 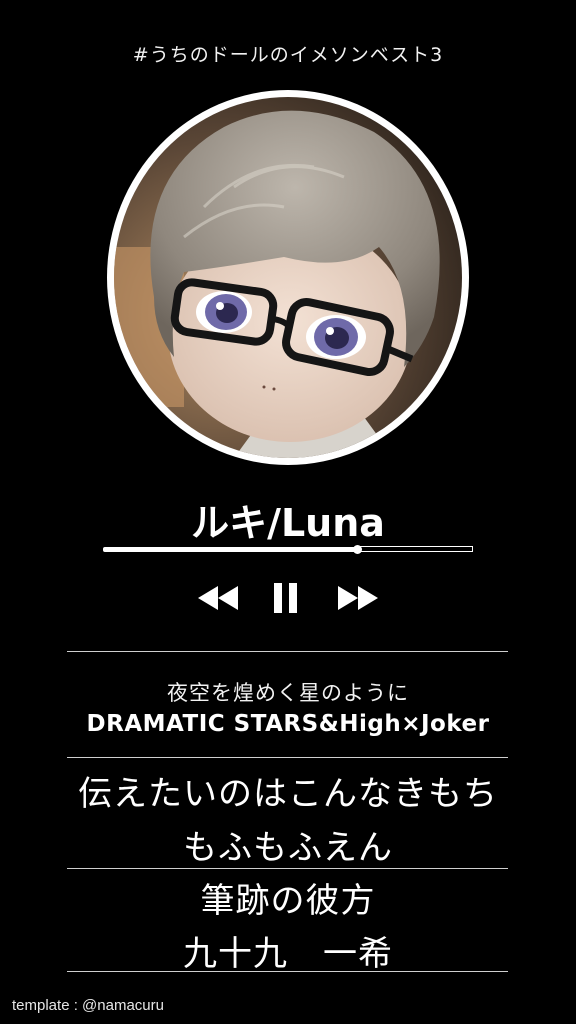 I want to click on song-3-title: 筆跡の彼方, so click(x=288, y=901).